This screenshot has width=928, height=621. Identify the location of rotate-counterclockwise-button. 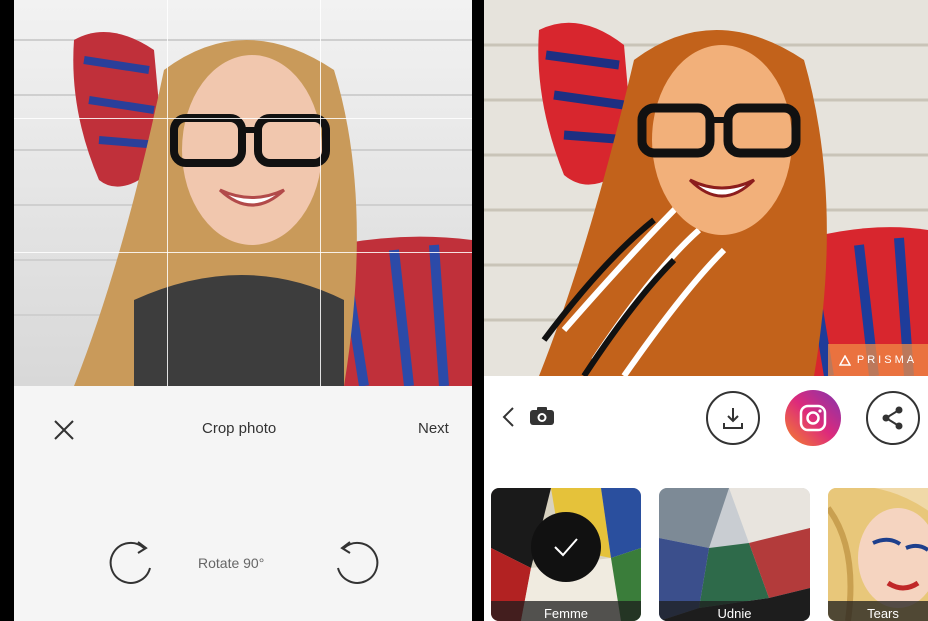
(356, 563).